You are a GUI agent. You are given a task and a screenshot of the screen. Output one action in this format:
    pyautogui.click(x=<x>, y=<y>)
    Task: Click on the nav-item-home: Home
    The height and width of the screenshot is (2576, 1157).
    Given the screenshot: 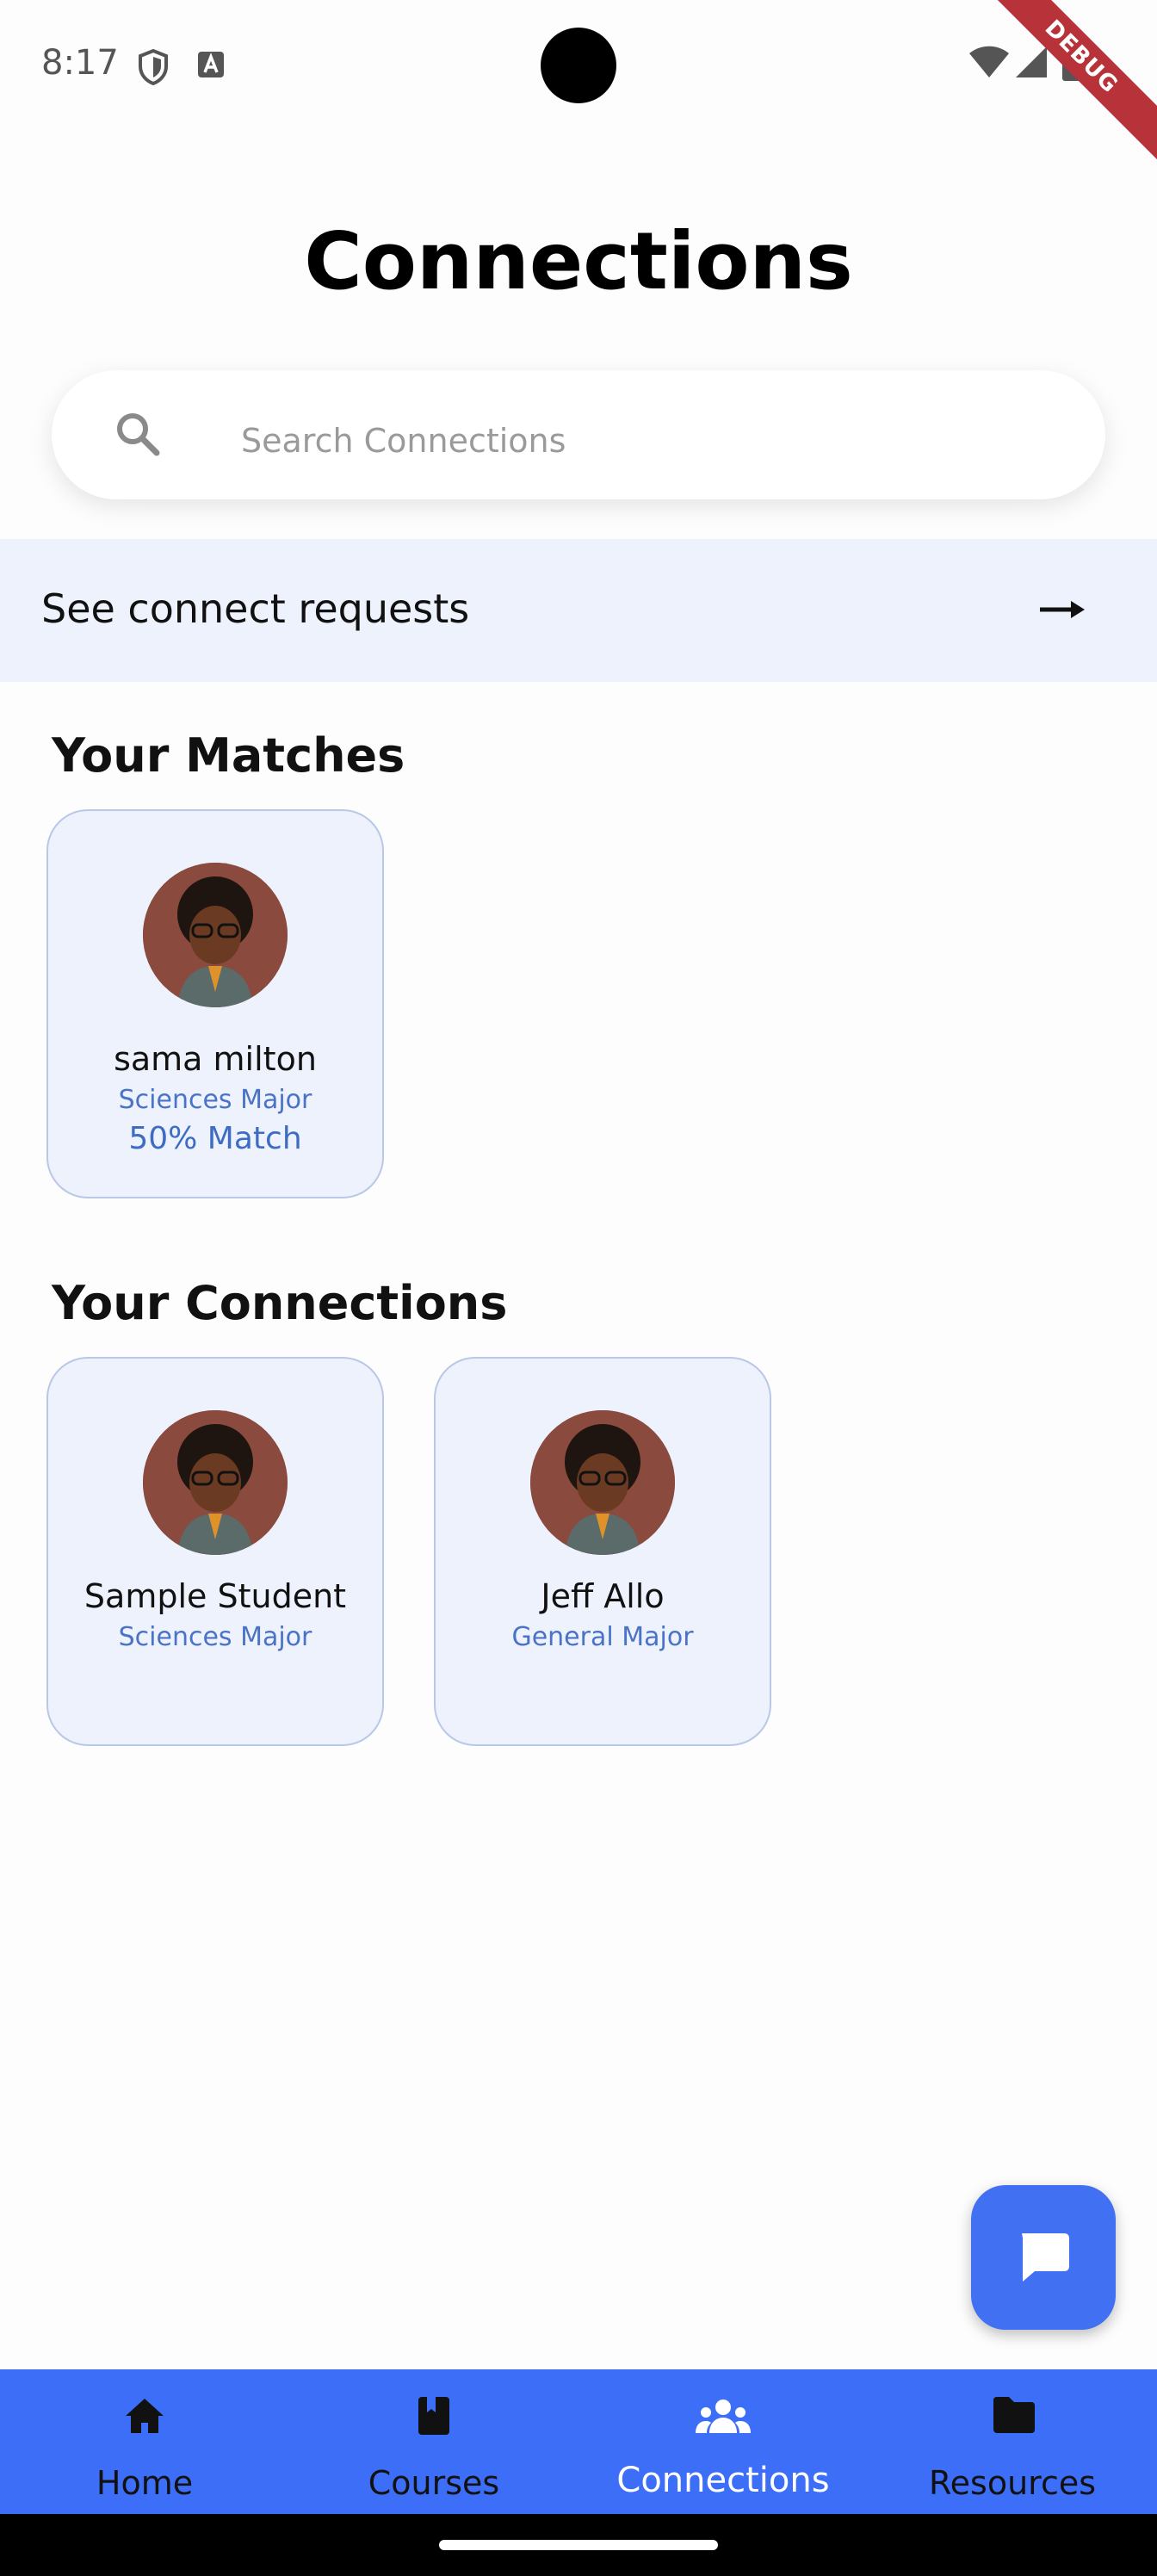 What is the action you would take?
    pyautogui.click(x=145, y=2441)
    